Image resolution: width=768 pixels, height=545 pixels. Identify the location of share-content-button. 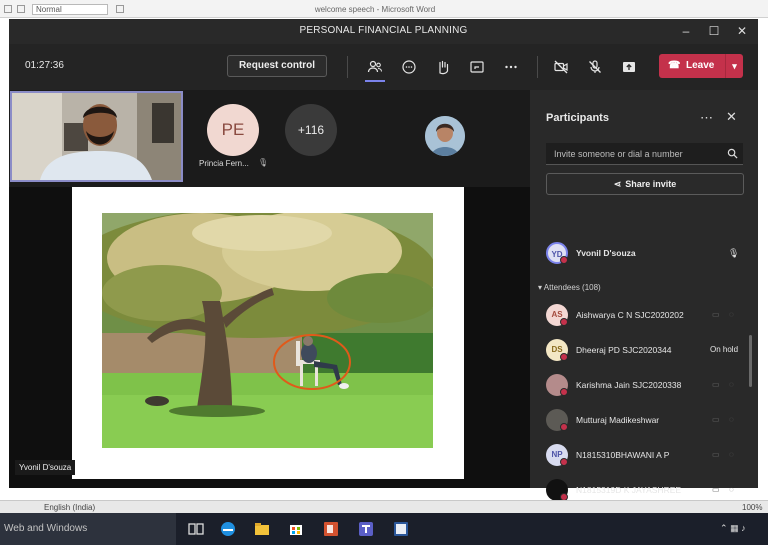
(477, 67).